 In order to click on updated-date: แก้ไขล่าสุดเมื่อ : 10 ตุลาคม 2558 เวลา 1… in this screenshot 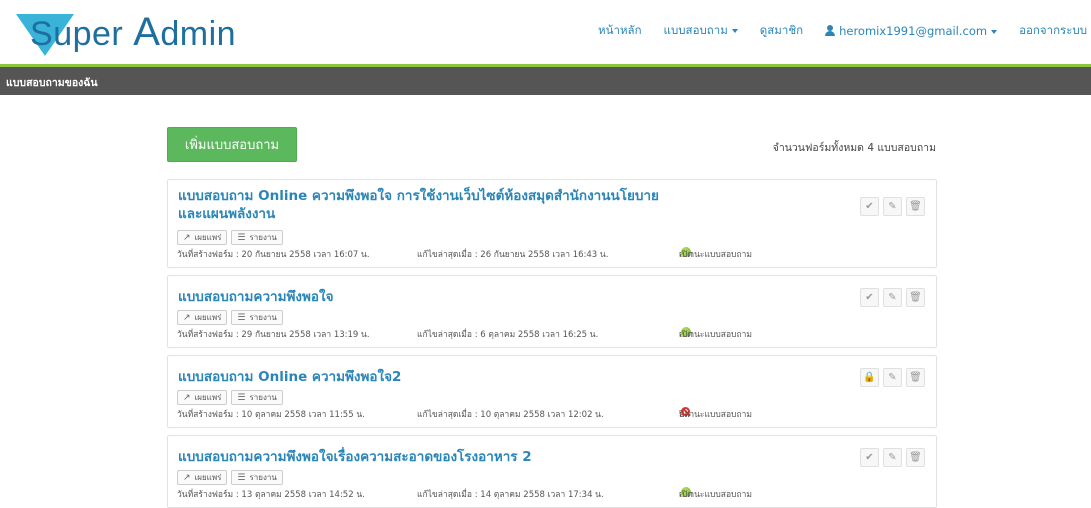, I will do `click(510, 415)`.